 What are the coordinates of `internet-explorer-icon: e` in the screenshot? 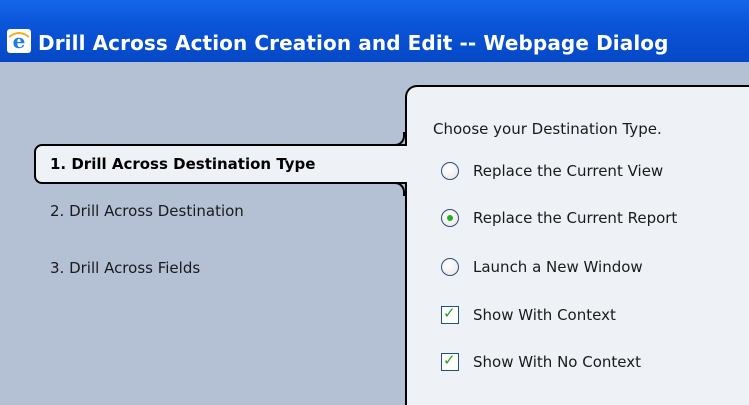 It's located at (19, 41).